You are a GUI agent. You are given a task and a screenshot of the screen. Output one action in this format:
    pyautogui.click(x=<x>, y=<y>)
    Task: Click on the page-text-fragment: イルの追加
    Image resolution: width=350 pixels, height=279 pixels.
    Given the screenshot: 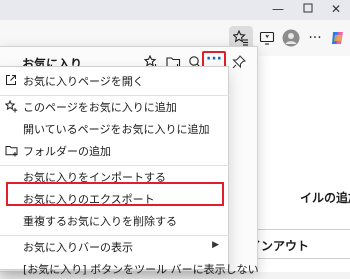 What is the action you would take?
    pyautogui.click(x=325, y=198)
    